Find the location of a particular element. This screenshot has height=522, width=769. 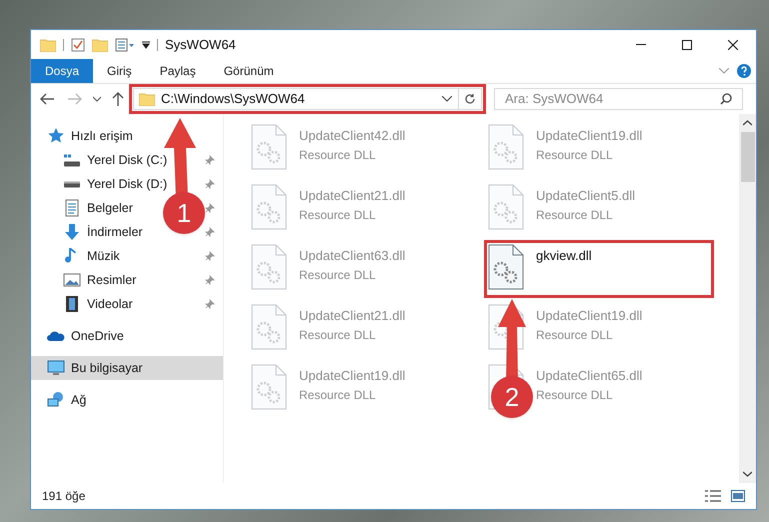

network-icon is located at coordinates (56, 400).